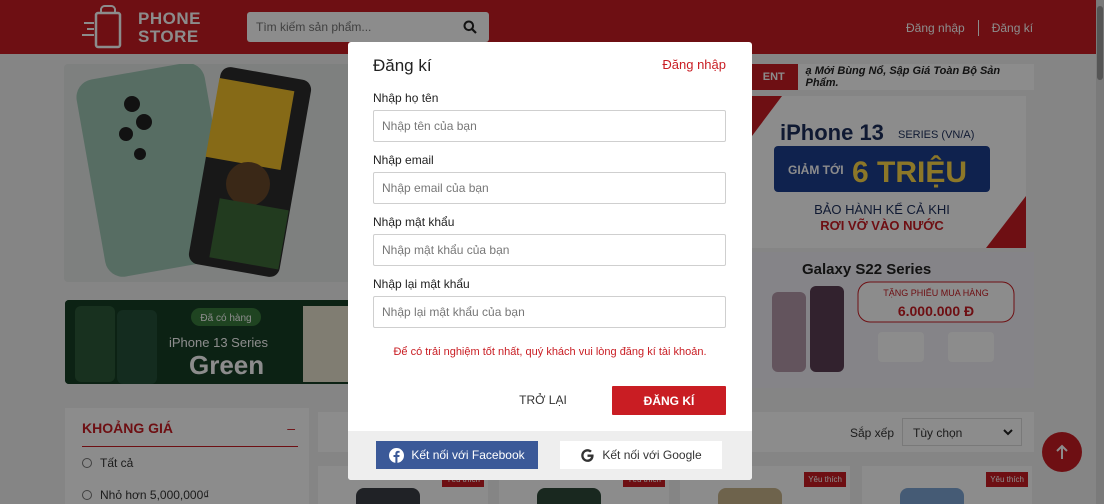 The height and width of the screenshot is (504, 1104). Describe the element at coordinates (694, 64) in the screenshot. I see `switch-to-login-link: Đăng nhập` at that location.